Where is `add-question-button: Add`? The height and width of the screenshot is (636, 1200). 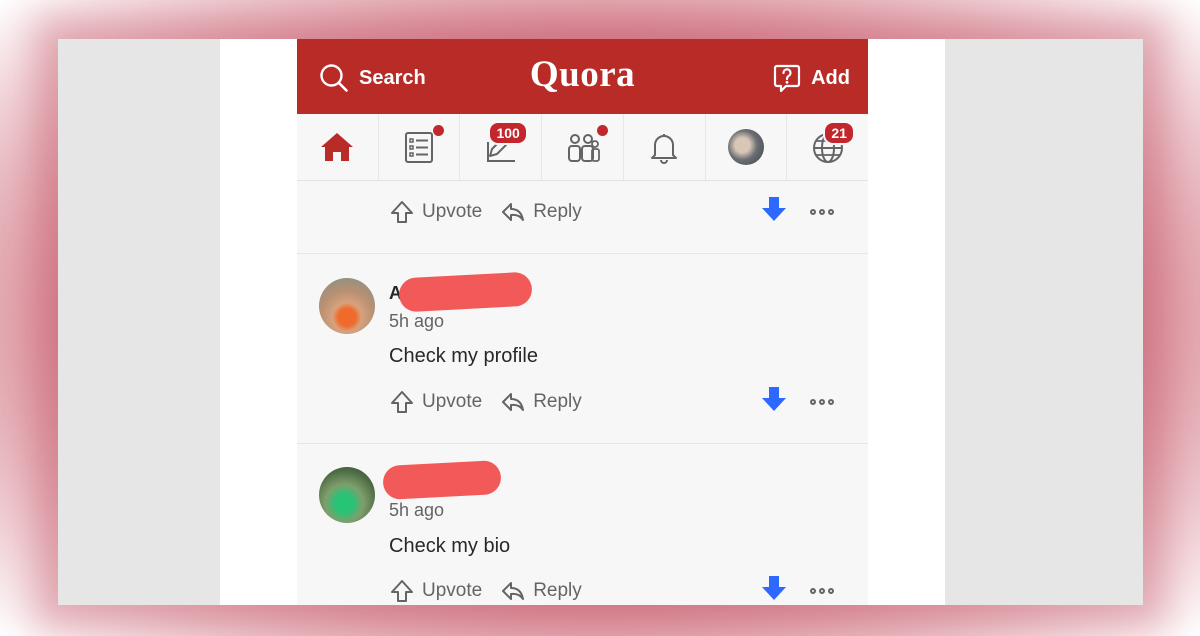 add-question-button: Add is located at coordinates (811, 78).